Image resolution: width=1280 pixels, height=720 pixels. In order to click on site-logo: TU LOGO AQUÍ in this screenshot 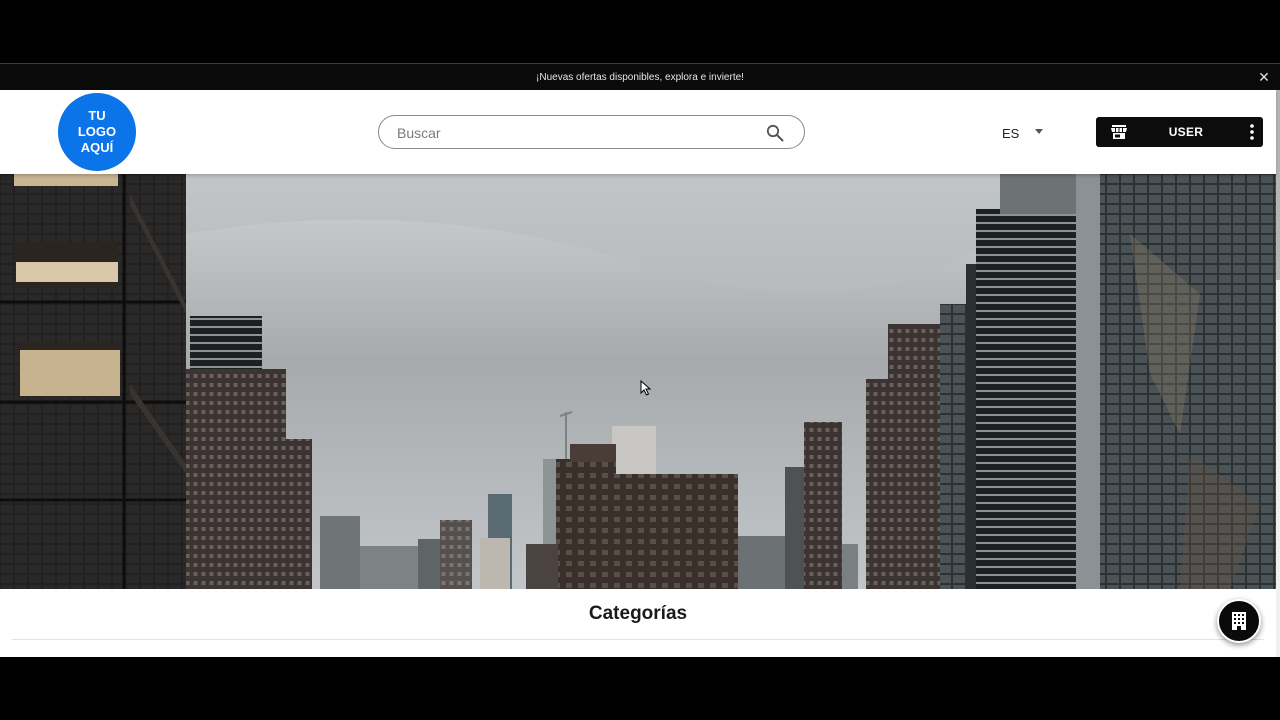, I will do `click(97, 132)`.